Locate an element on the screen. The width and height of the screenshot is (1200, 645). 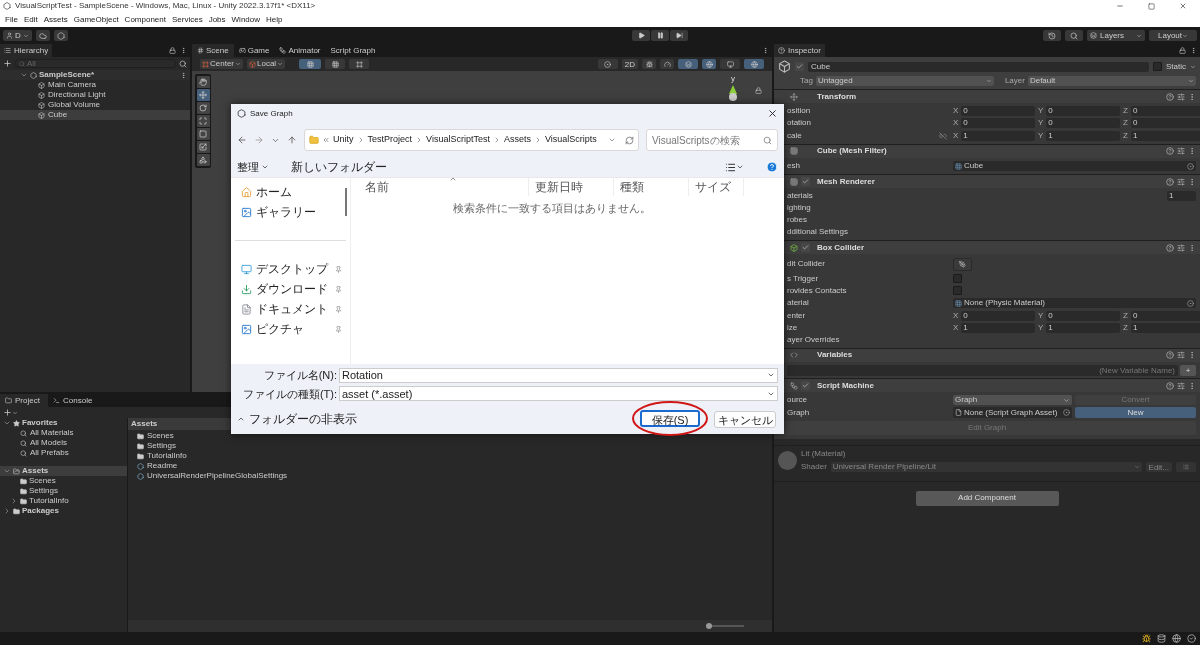
audio-button is located at coordinates (667, 64).